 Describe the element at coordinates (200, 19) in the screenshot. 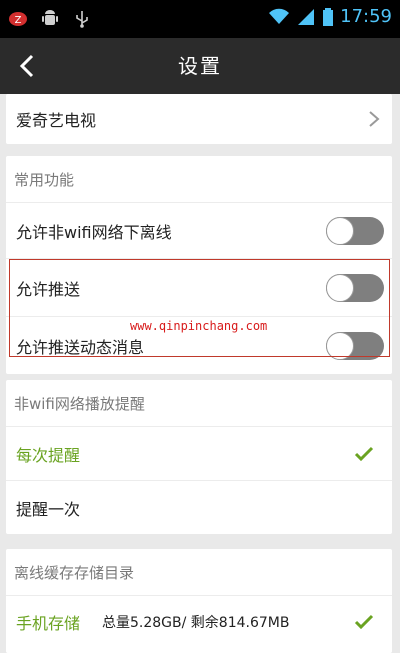

I see `status-bar: Z 17:59` at that location.